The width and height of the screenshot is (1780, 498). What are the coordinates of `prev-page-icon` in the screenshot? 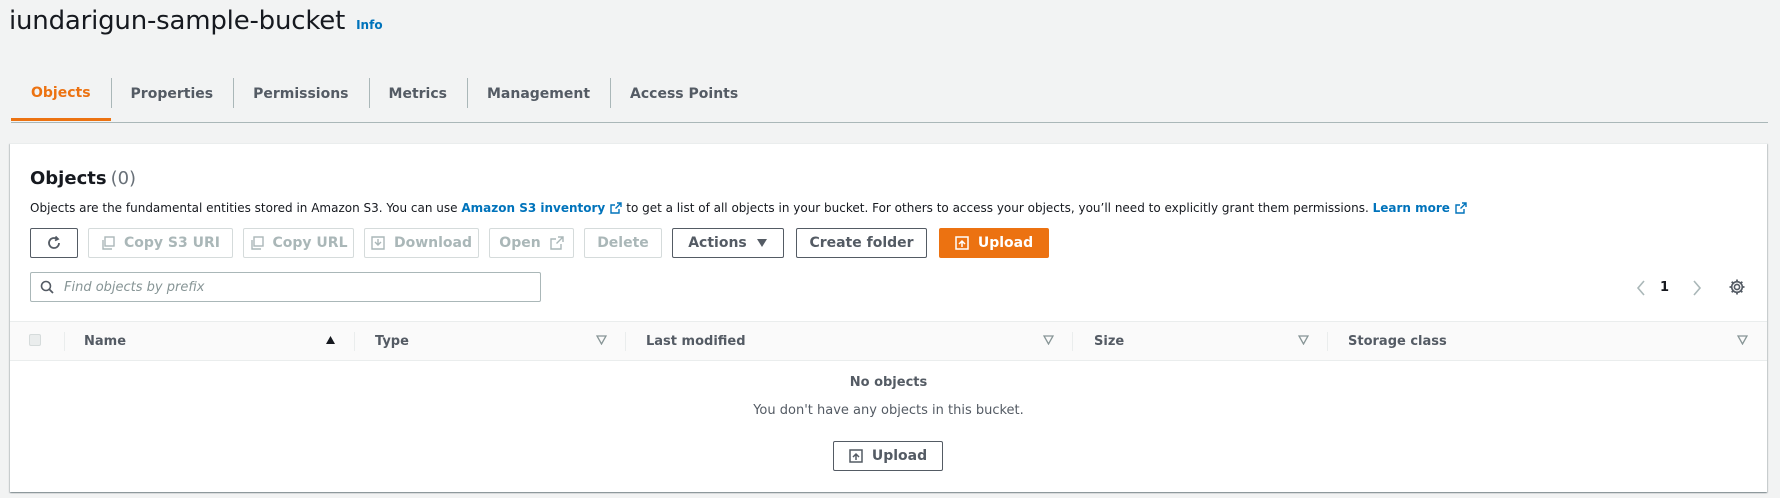 It's located at (1641, 288).